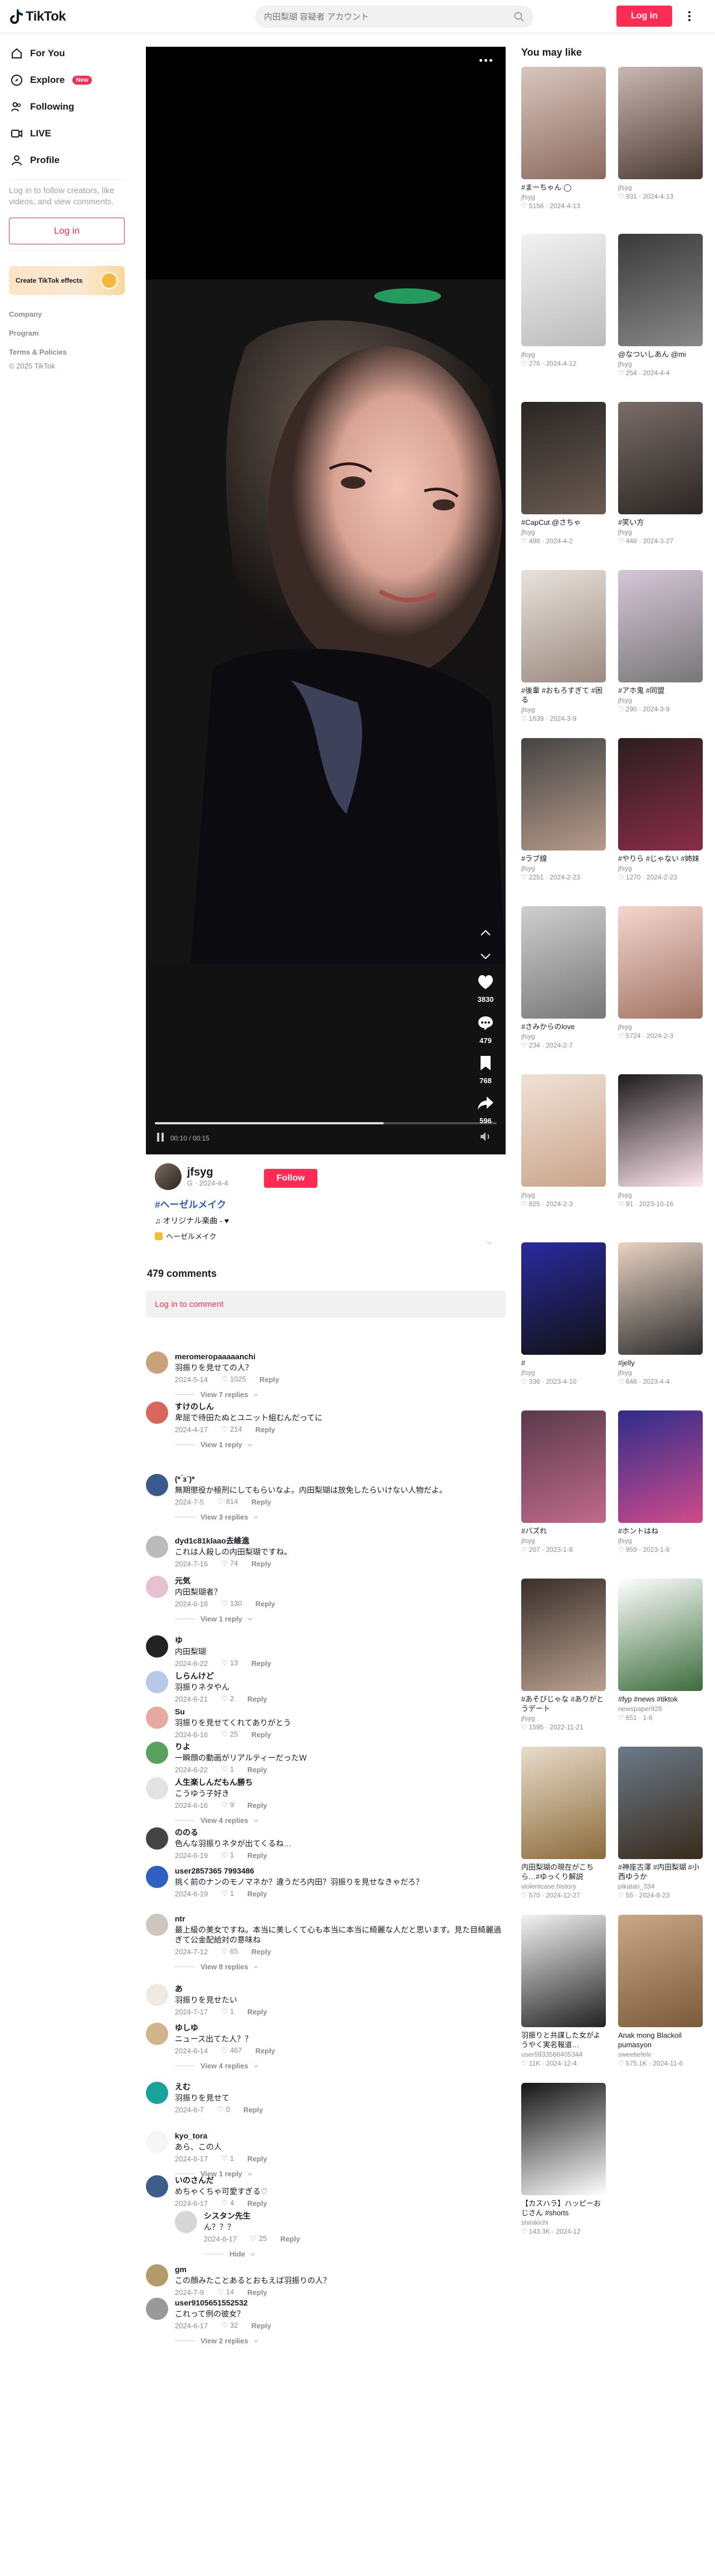 This screenshot has width=715, height=2576. I want to click on comment-like-count: 65, so click(229, 1951).